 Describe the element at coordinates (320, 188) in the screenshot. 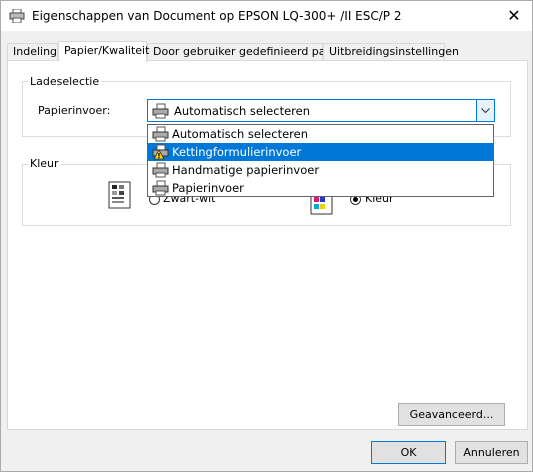

I see `option-paper-feed: Papierinvoer` at that location.